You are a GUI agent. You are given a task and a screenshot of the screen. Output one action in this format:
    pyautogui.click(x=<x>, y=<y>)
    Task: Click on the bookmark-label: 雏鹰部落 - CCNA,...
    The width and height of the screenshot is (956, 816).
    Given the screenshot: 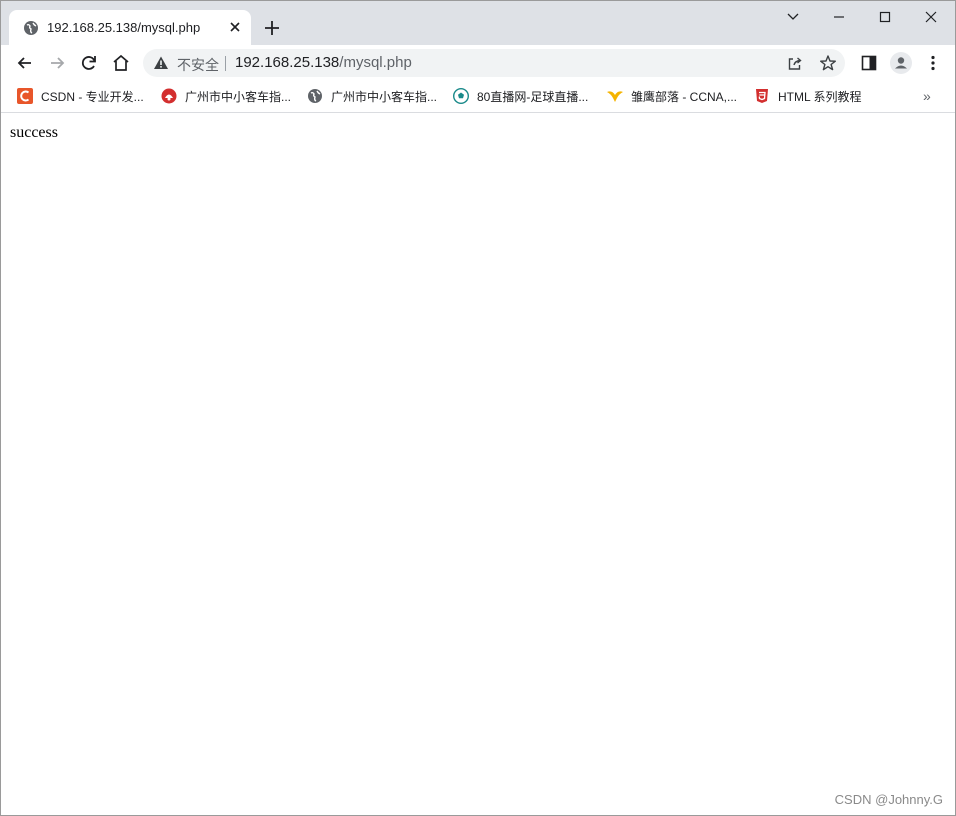 What is the action you would take?
    pyautogui.click(x=684, y=97)
    